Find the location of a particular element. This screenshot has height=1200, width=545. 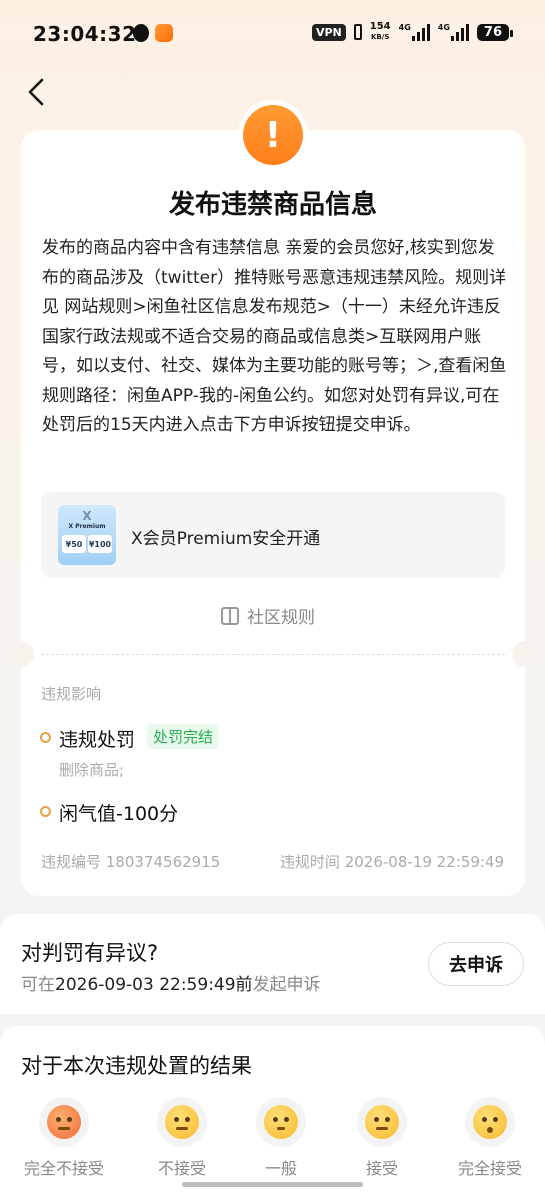

appeal-prefix: 可在 is located at coordinates (38, 985).